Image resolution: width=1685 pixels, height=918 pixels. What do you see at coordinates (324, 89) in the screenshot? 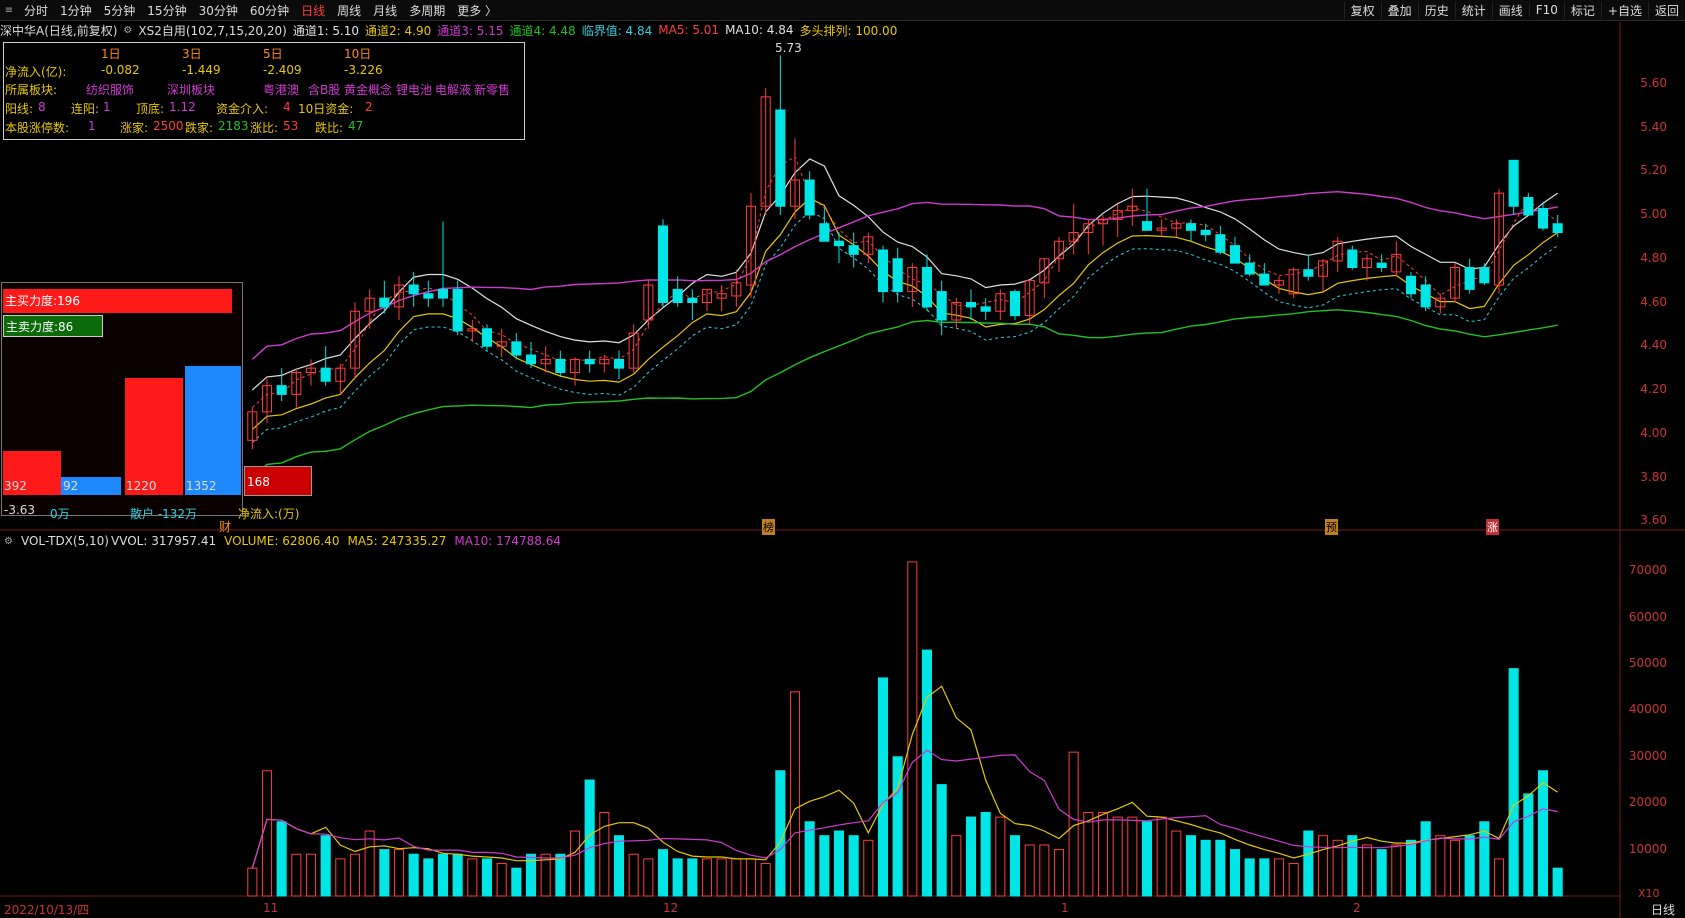
I see `sector-item: 含B股` at bounding box center [324, 89].